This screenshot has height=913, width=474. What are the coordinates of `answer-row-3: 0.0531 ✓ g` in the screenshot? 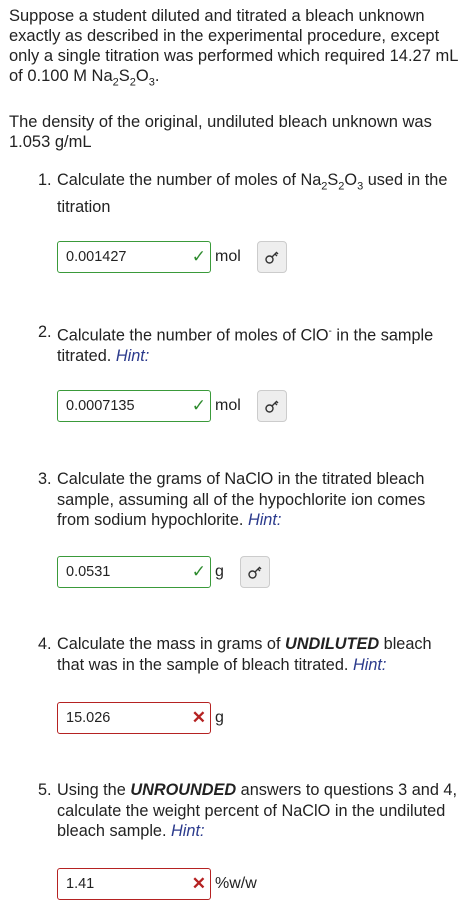 It's located at (163, 572).